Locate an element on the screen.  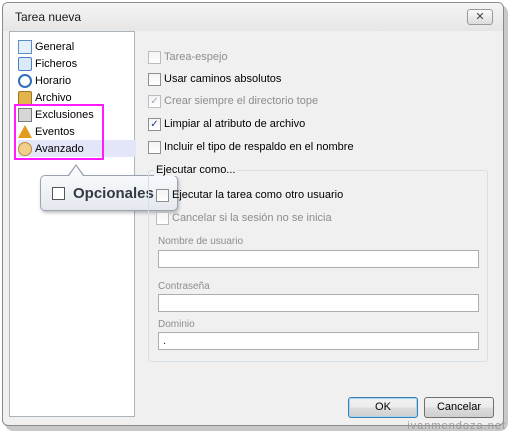
title-bar: Tarea nueva ✕ is located at coordinates (253, 17).